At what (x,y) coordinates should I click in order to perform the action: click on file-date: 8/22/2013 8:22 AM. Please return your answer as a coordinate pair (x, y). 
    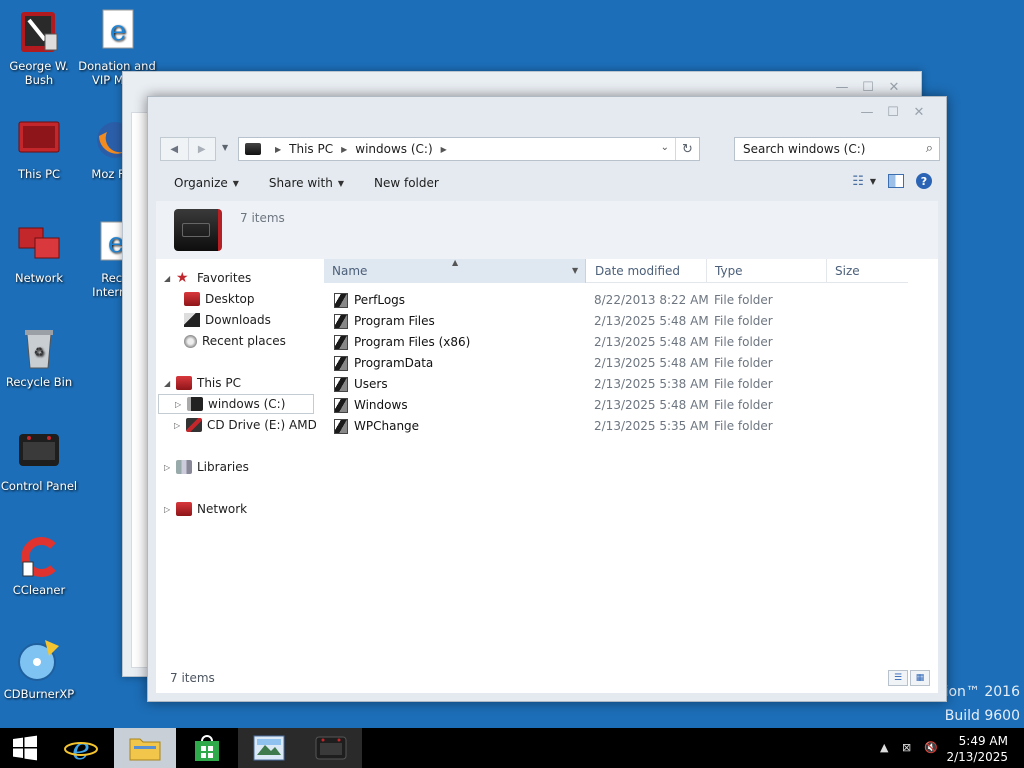
    Looking at the image, I should click on (651, 300).